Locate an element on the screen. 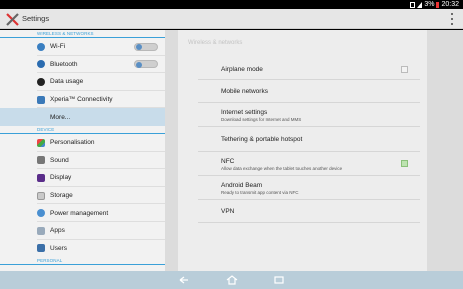 This screenshot has height=289, width=463. sidebar-item-label: Users is located at coordinates (58, 248).